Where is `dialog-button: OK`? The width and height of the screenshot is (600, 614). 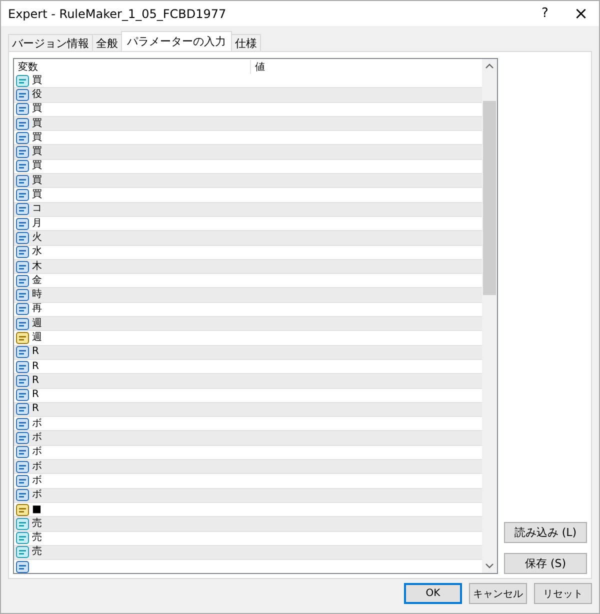
dialog-button: OK is located at coordinates (433, 593).